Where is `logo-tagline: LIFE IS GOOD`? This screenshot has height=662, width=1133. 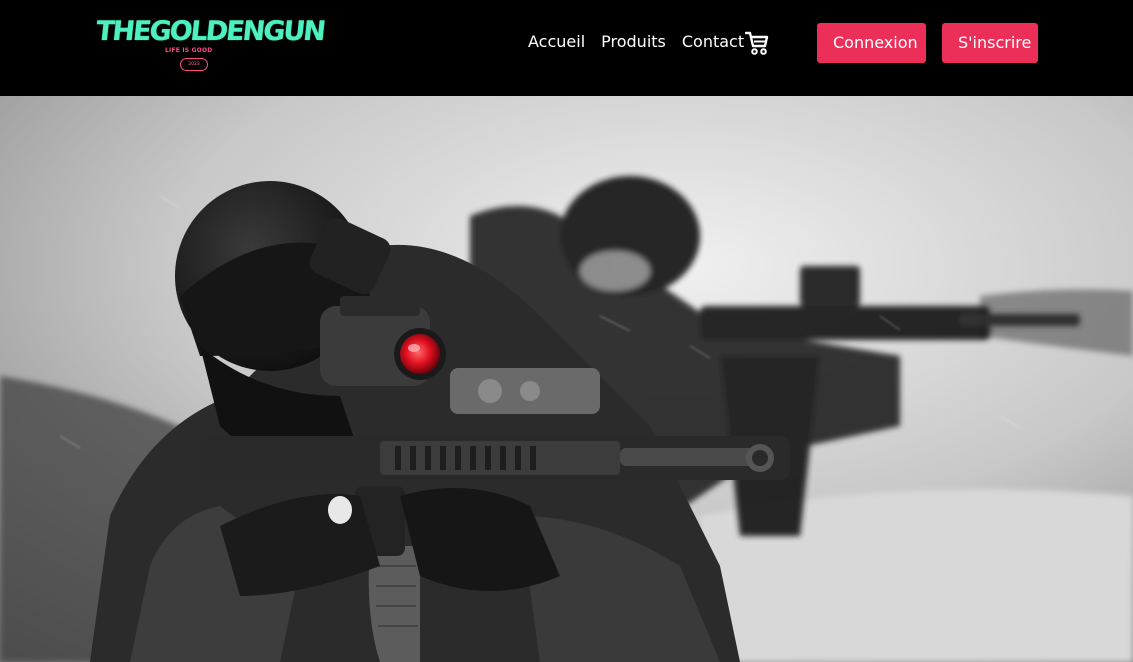 logo-tagline: LIFE IS GOOD is located at coordinates (189, 50).